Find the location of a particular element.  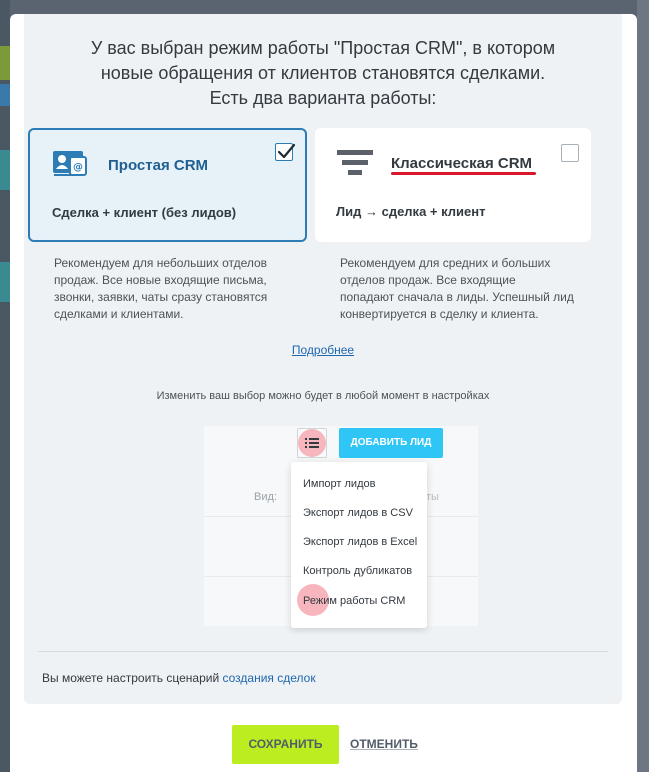

description-line: попадают сначала в лиды. Успешный лид is located at coordinates (457, 297).